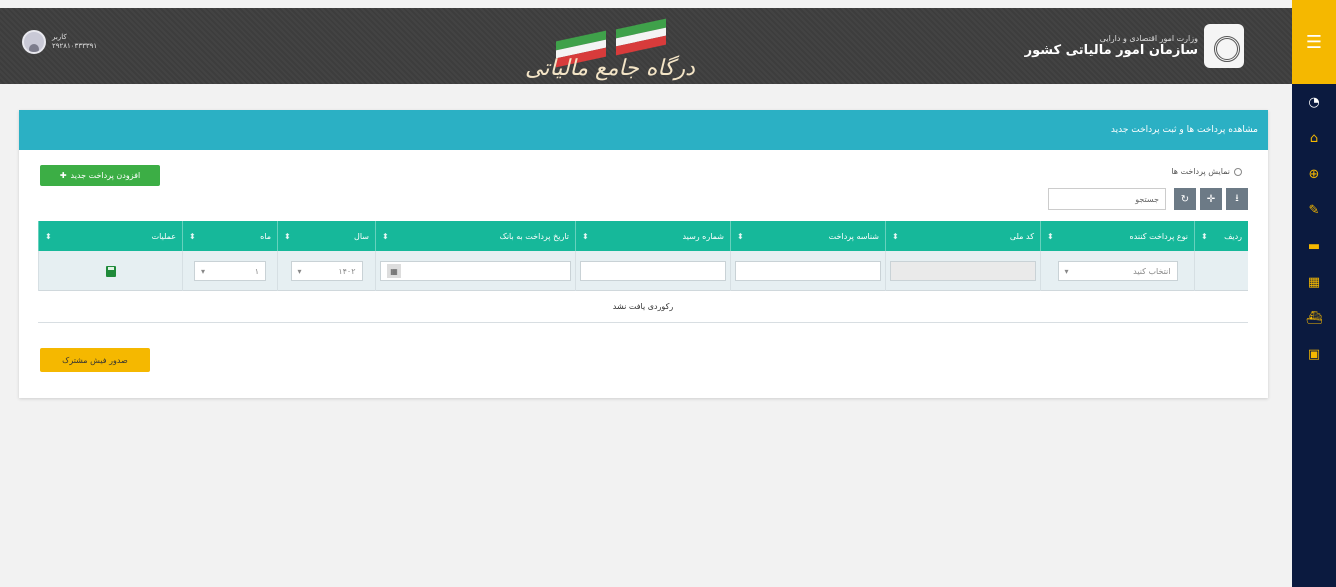  I want to click on org-name: سازمان امور مالیاتی کشور, so click(1111, 50).